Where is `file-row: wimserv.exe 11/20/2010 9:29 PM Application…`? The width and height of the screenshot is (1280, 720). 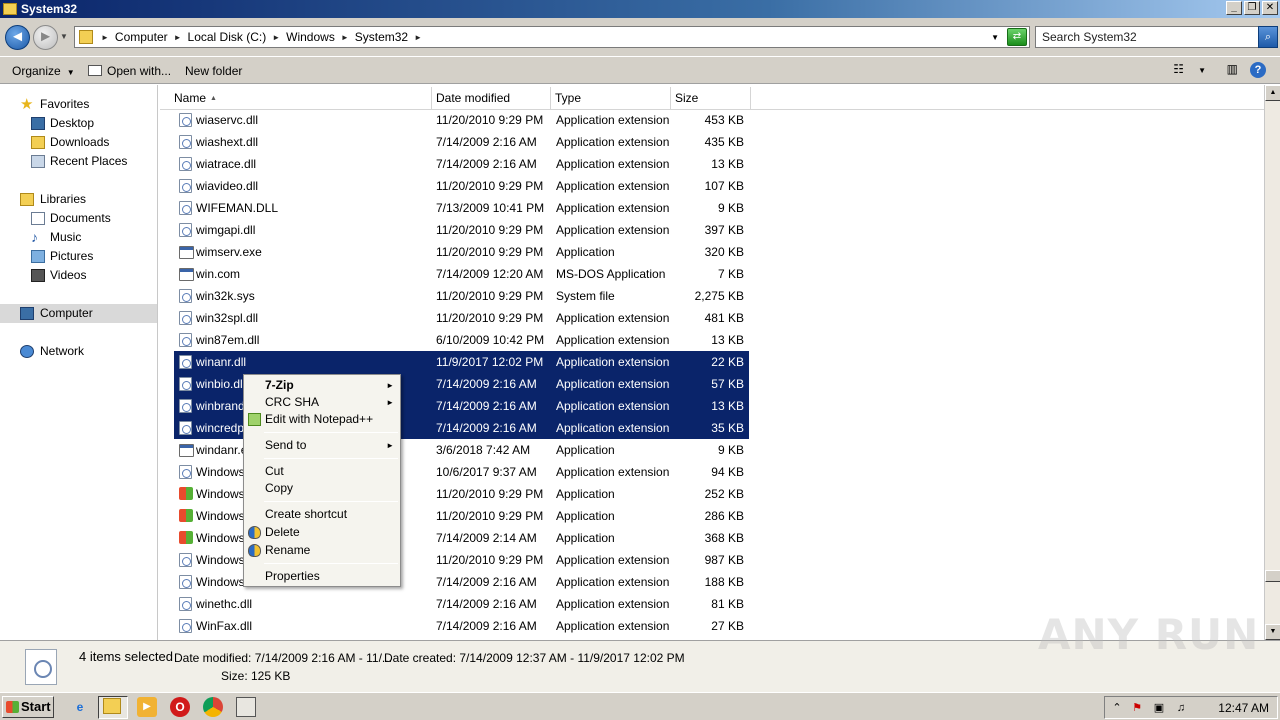 file-row: wimserv.exe 11/20/2010 9:29 PM Application… is located at coordinates (461, 252).